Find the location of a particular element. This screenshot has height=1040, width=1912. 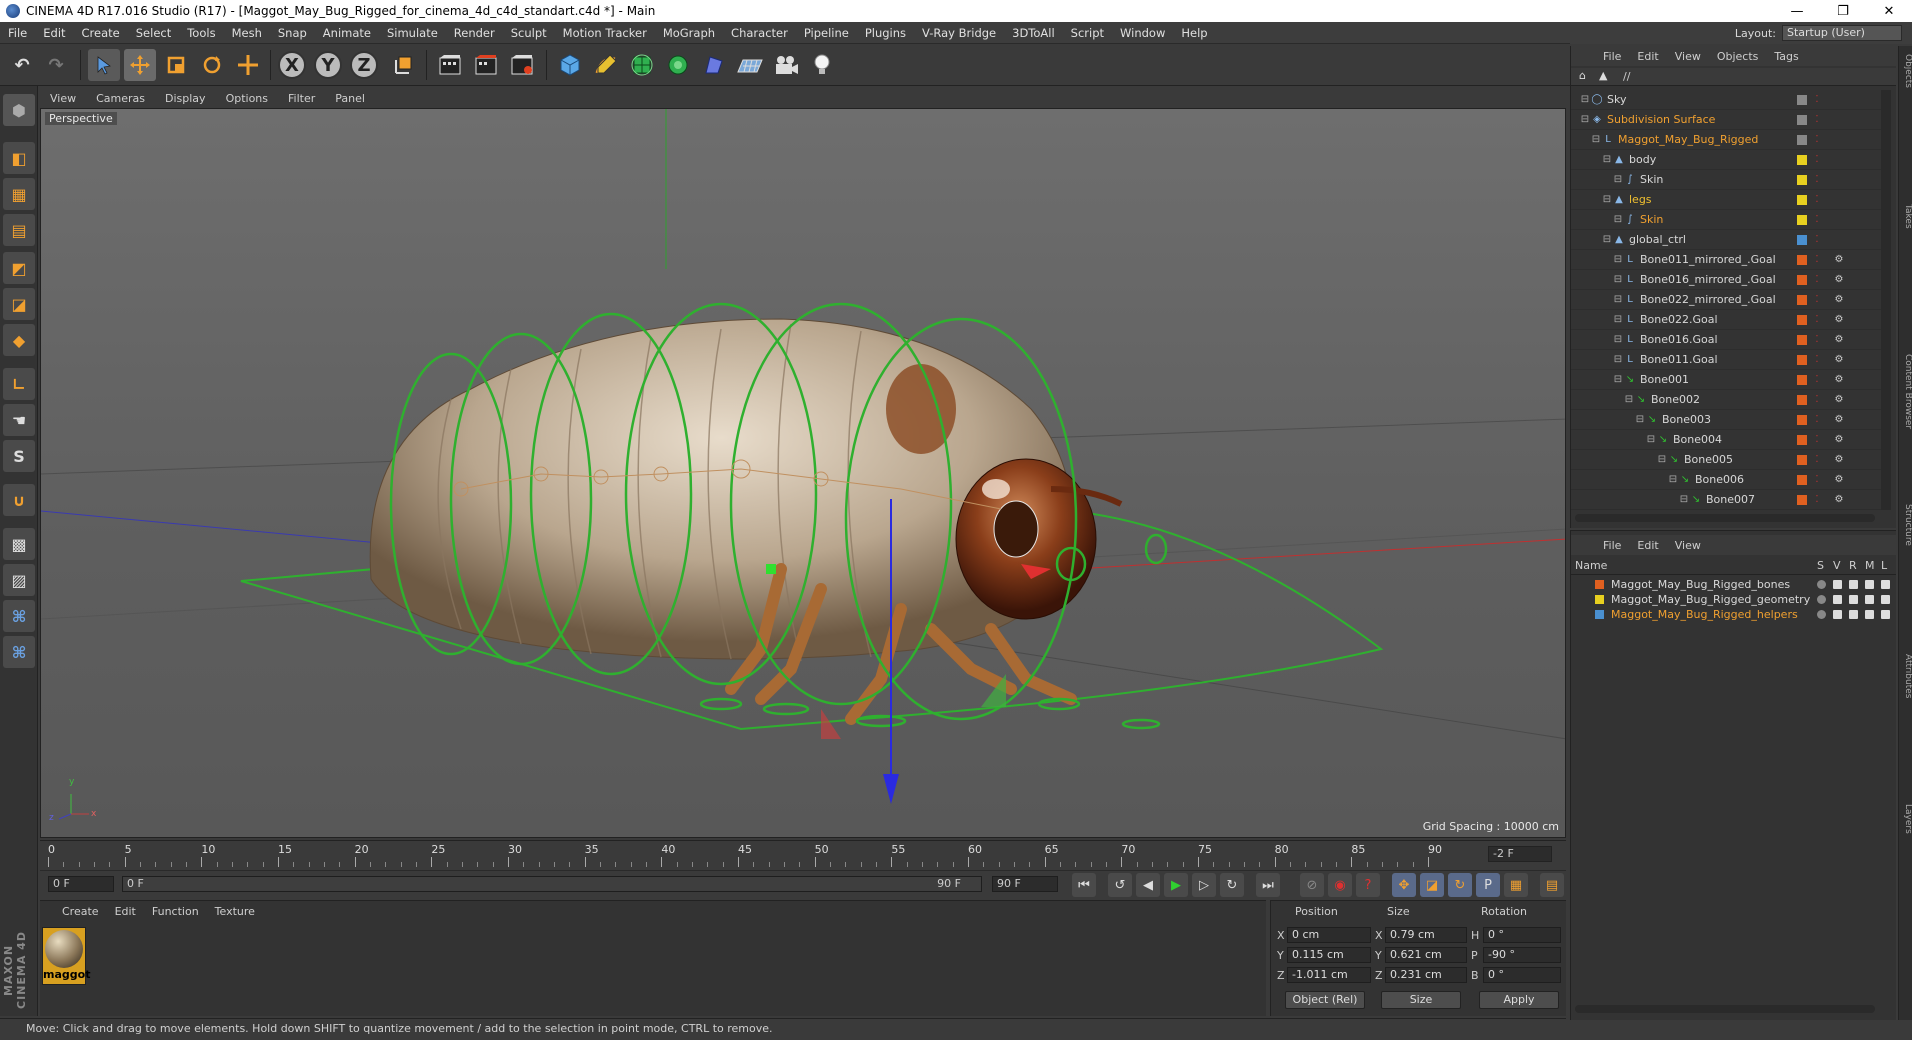

points-mode-icon: ◩ is located at coordinates (19, 268).